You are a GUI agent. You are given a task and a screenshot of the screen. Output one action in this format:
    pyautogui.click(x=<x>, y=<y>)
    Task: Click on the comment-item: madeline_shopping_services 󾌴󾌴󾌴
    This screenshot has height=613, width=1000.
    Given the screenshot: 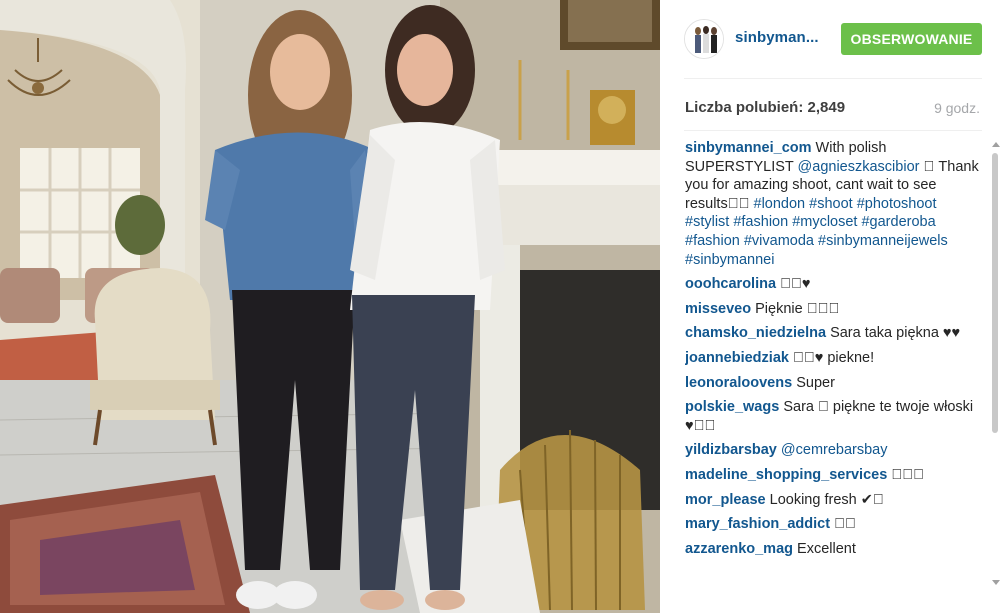 What is the action you would take?
    pyautogui.click(x=832, y=475)
    